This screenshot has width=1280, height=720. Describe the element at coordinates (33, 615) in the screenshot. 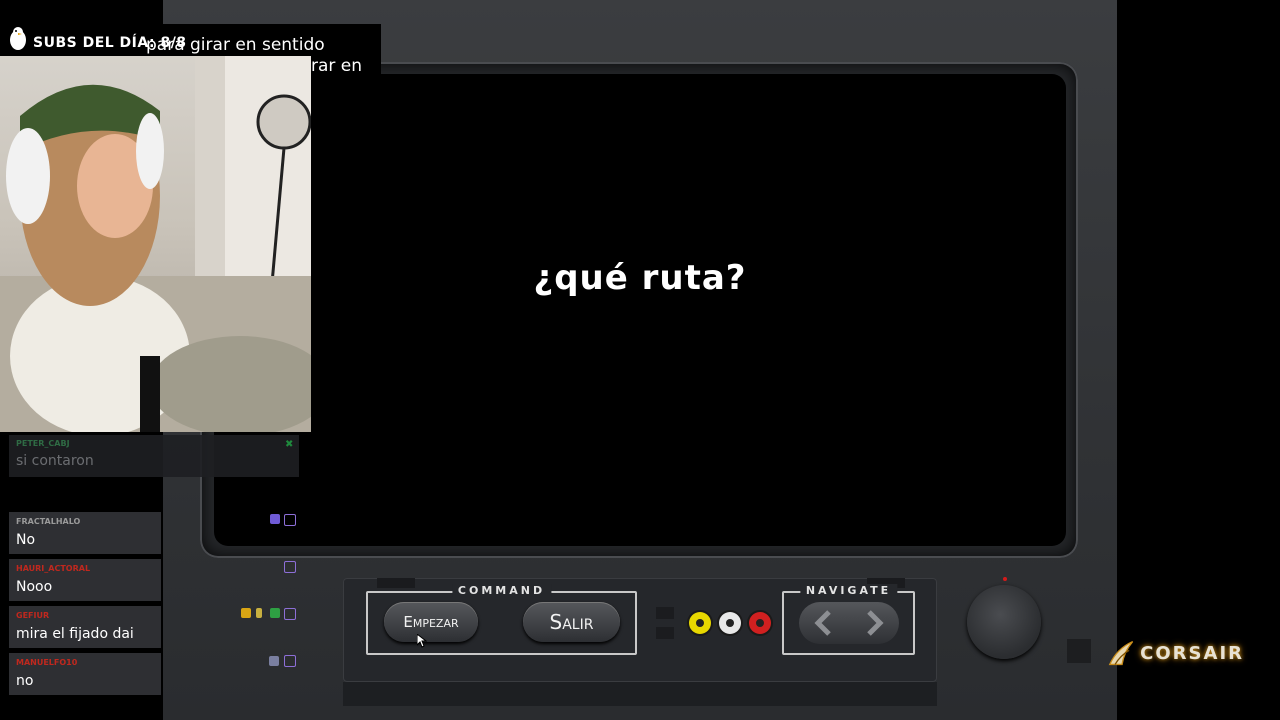

I see `chat-username: GEFIUR` at that location.